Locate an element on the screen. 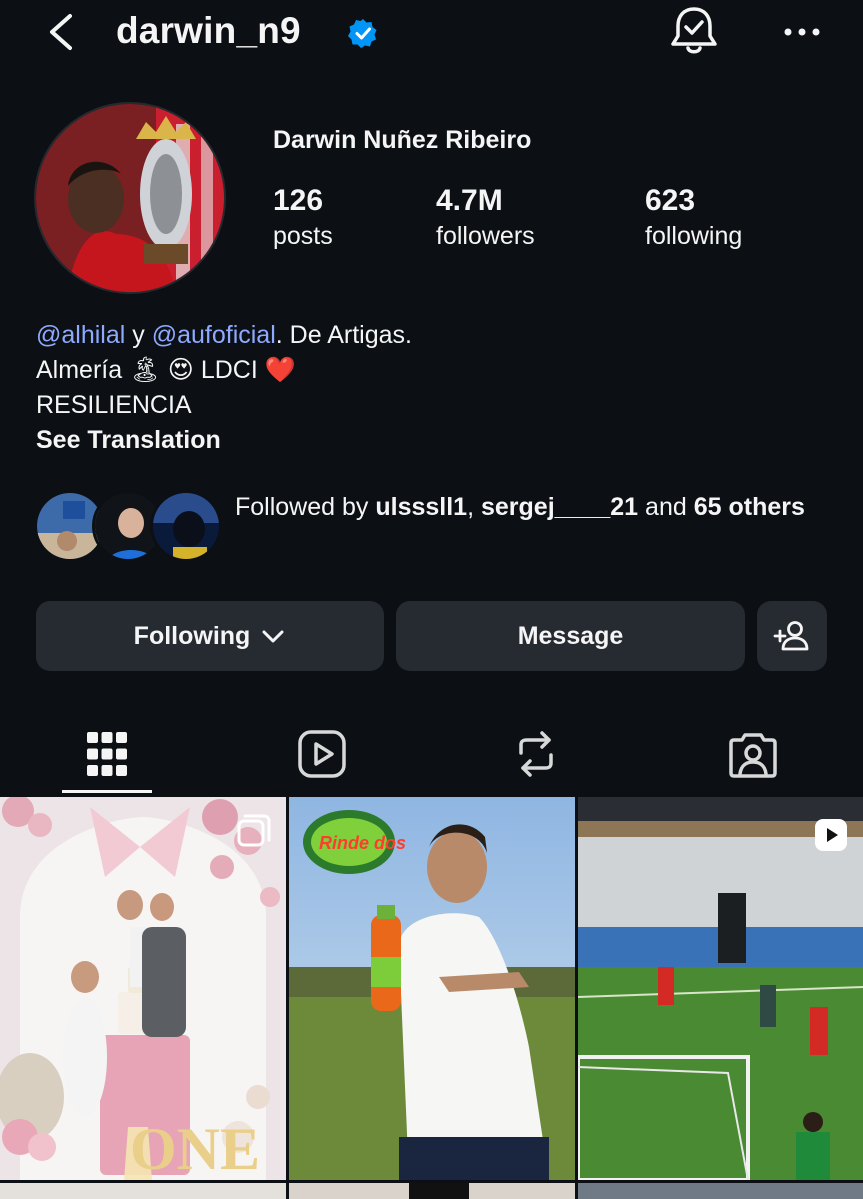 This screenshot has height=1199, width=863. followed-by-count: 65 is located at coordinates (707, 507).